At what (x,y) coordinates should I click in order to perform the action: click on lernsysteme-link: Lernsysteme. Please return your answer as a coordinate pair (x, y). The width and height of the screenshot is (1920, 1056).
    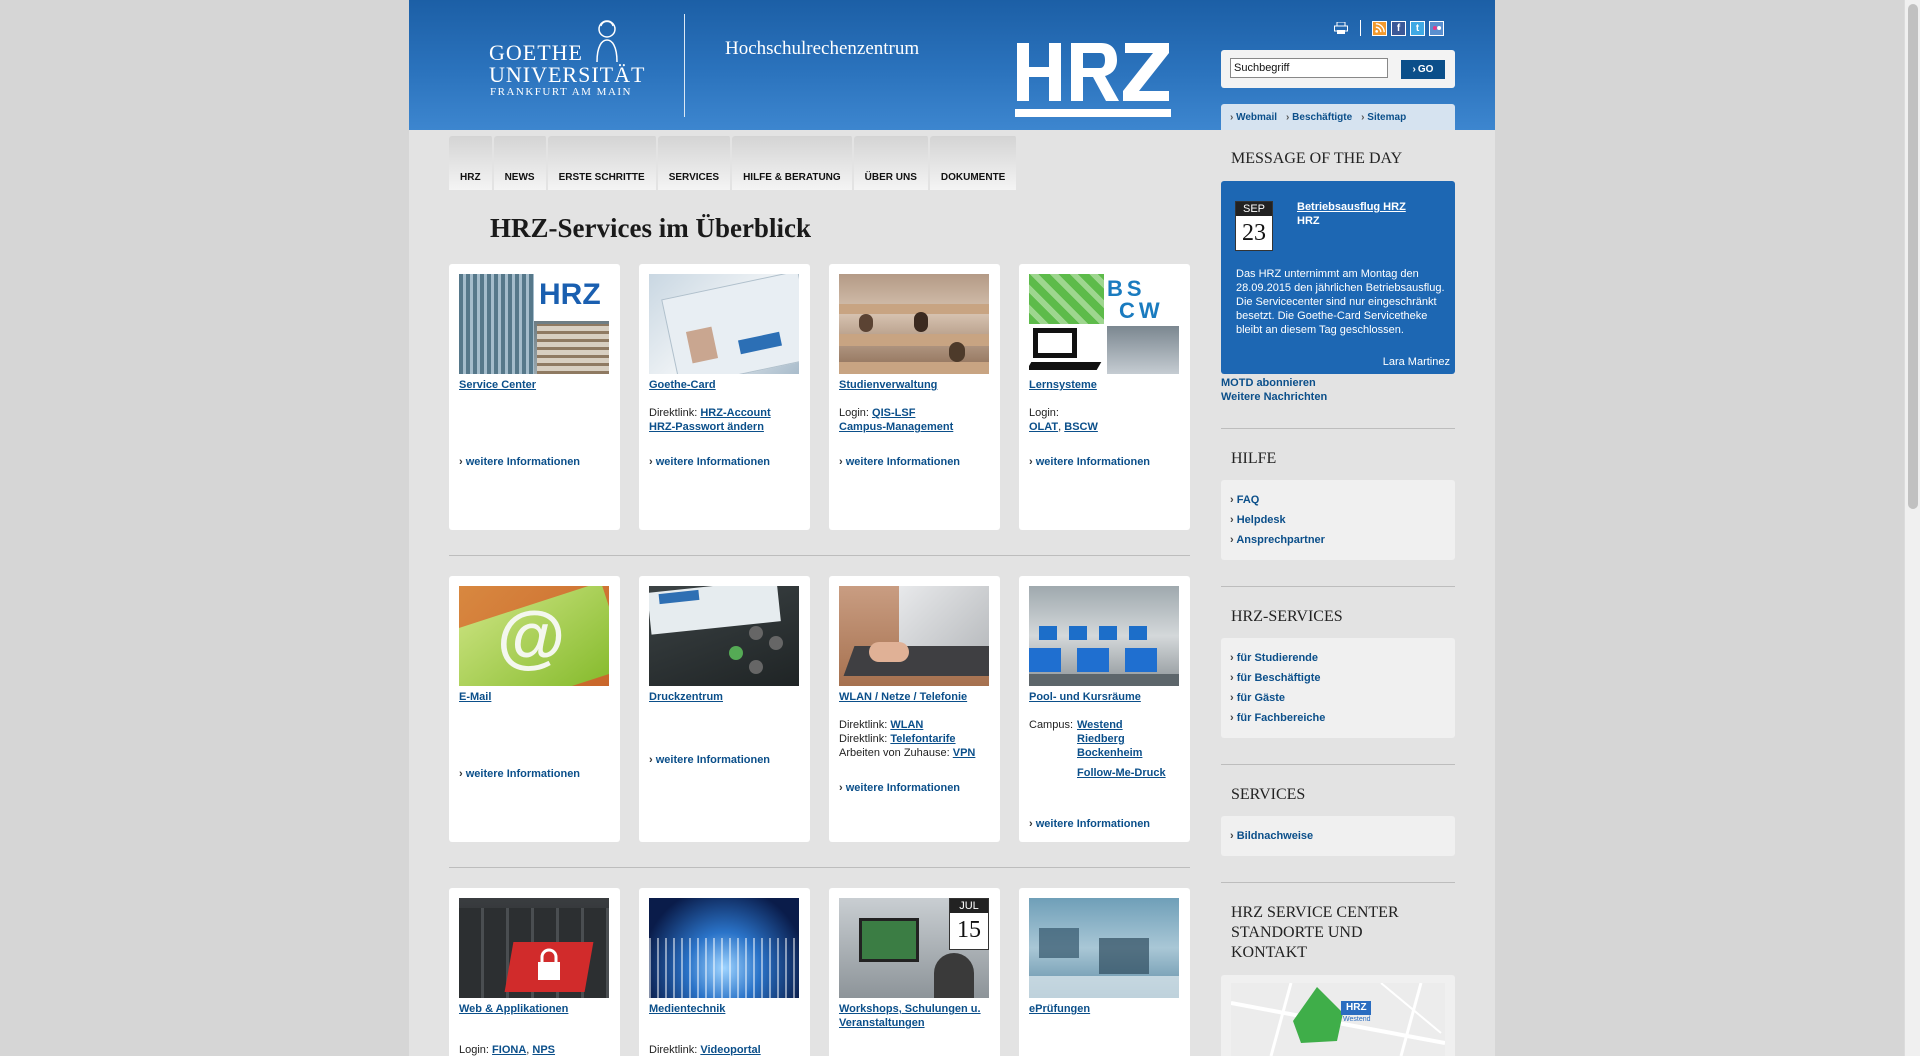
    Looking at the image, I should click on (1104, 385).